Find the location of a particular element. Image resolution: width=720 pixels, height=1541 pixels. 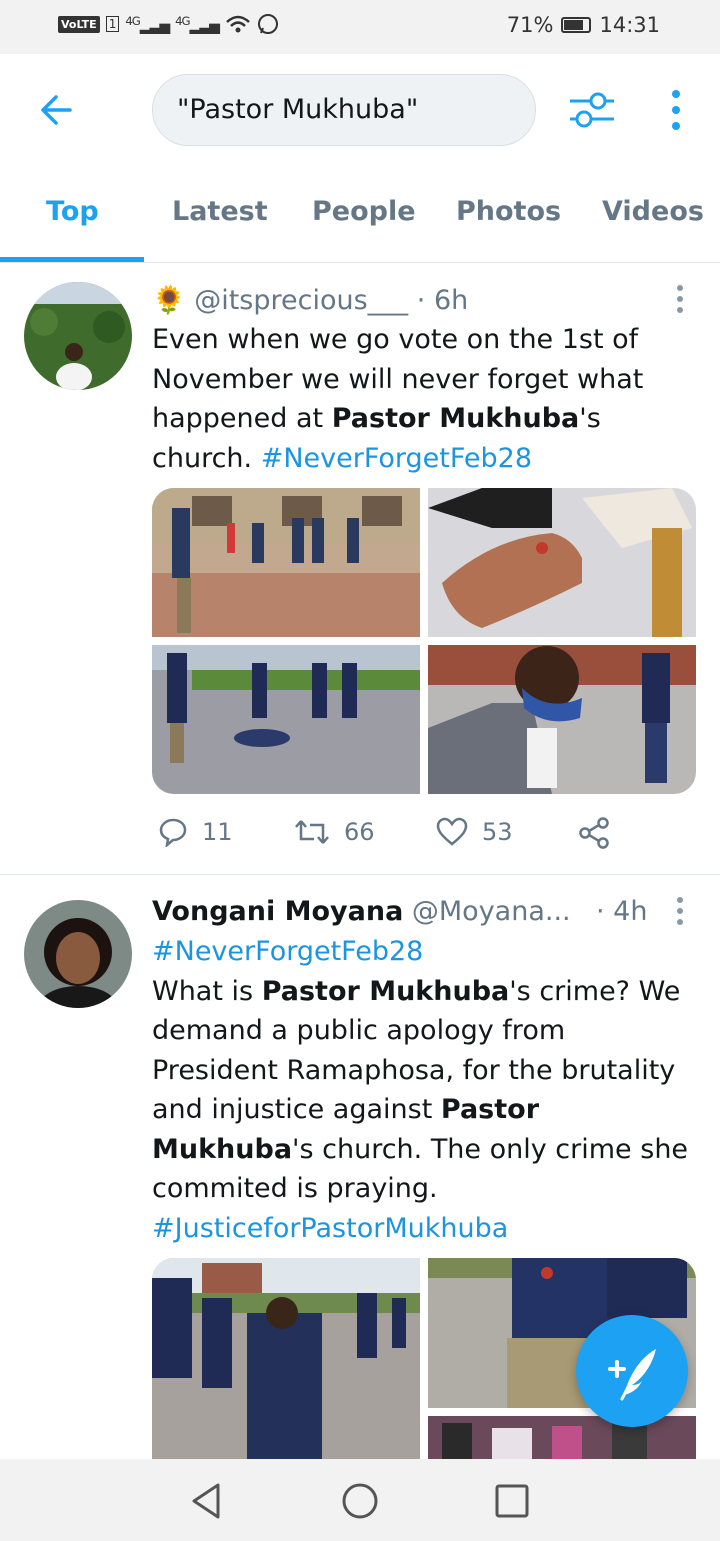

tab-latest: Latest is located at coordinates (220, 211).